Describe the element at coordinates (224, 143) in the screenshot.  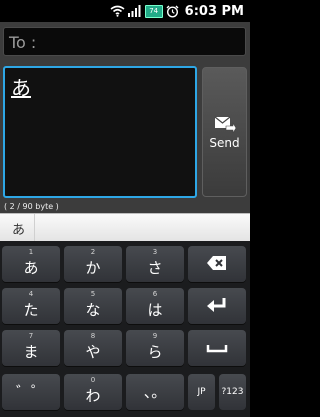
I see `send-label: Send` at that location.